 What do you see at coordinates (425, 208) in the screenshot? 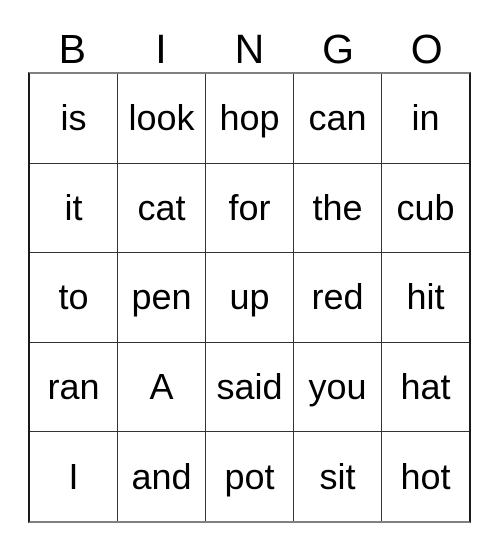
I see `bingo-cell: cub` at bounding box center [425, 208].